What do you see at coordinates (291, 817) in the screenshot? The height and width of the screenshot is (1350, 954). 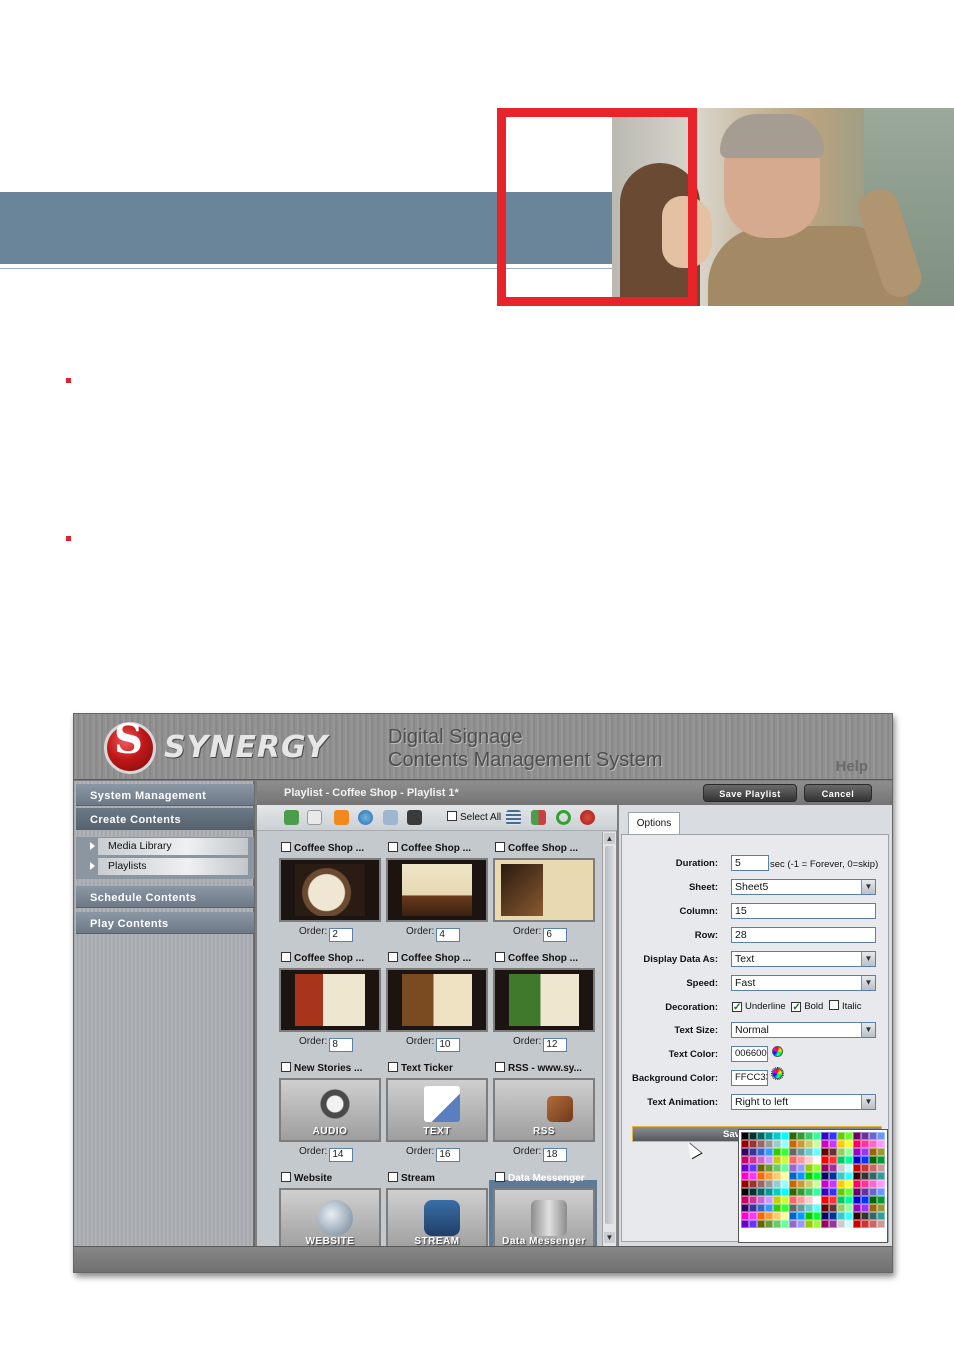 I see `add-media-icon` at bounding box center [291, 817].